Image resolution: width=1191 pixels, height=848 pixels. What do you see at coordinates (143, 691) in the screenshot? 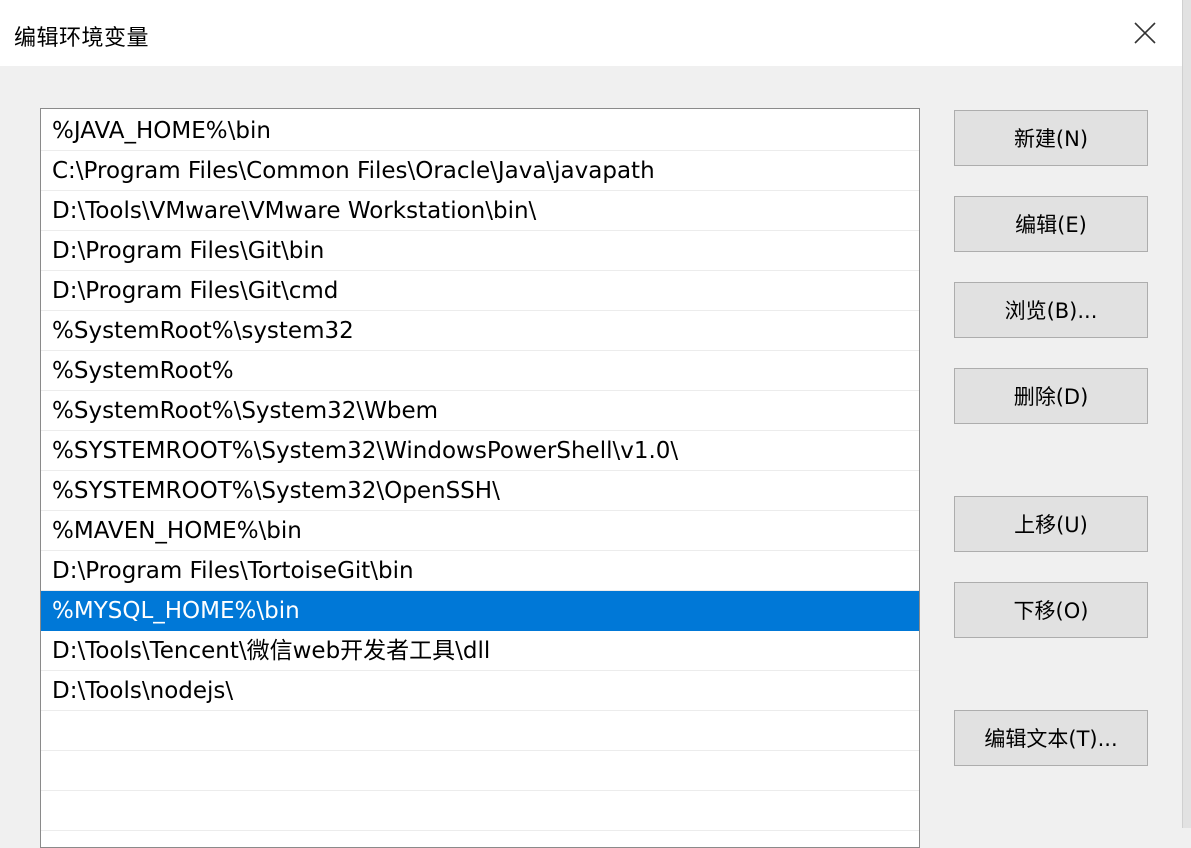
I see `list-item-text: D:\Tools\nodejs\` at bounding box center [143, 691].